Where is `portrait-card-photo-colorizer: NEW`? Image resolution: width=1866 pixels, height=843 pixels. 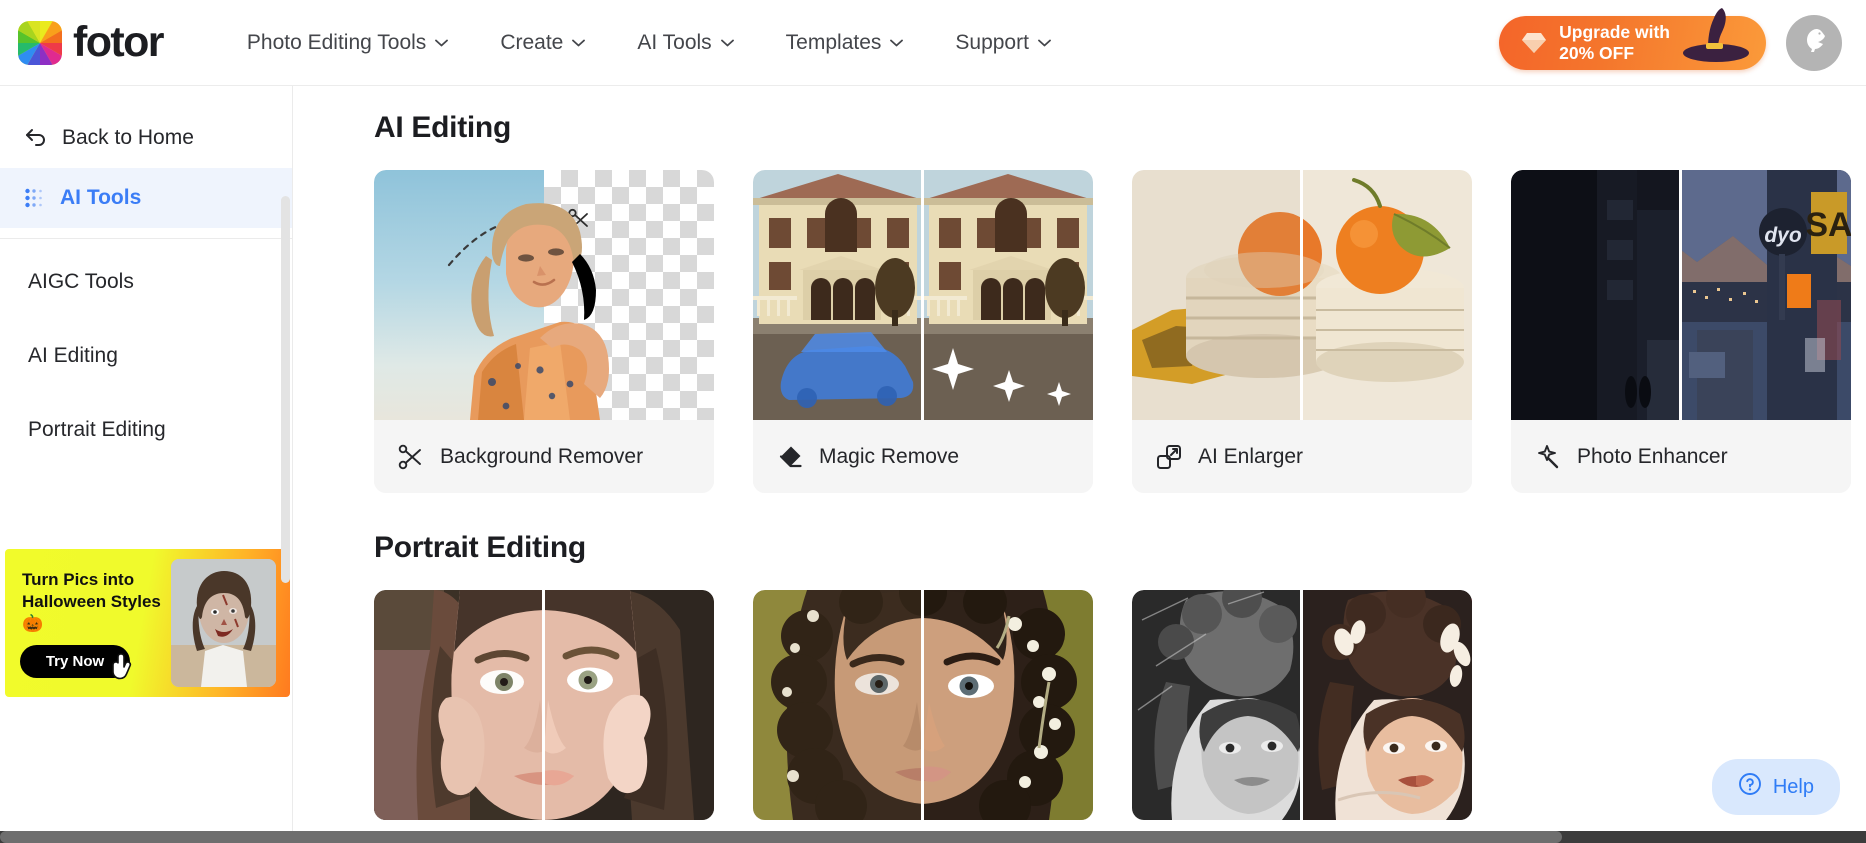
portrait-card-photo-colorizer: NEW is located at coordinates (1302, 705).